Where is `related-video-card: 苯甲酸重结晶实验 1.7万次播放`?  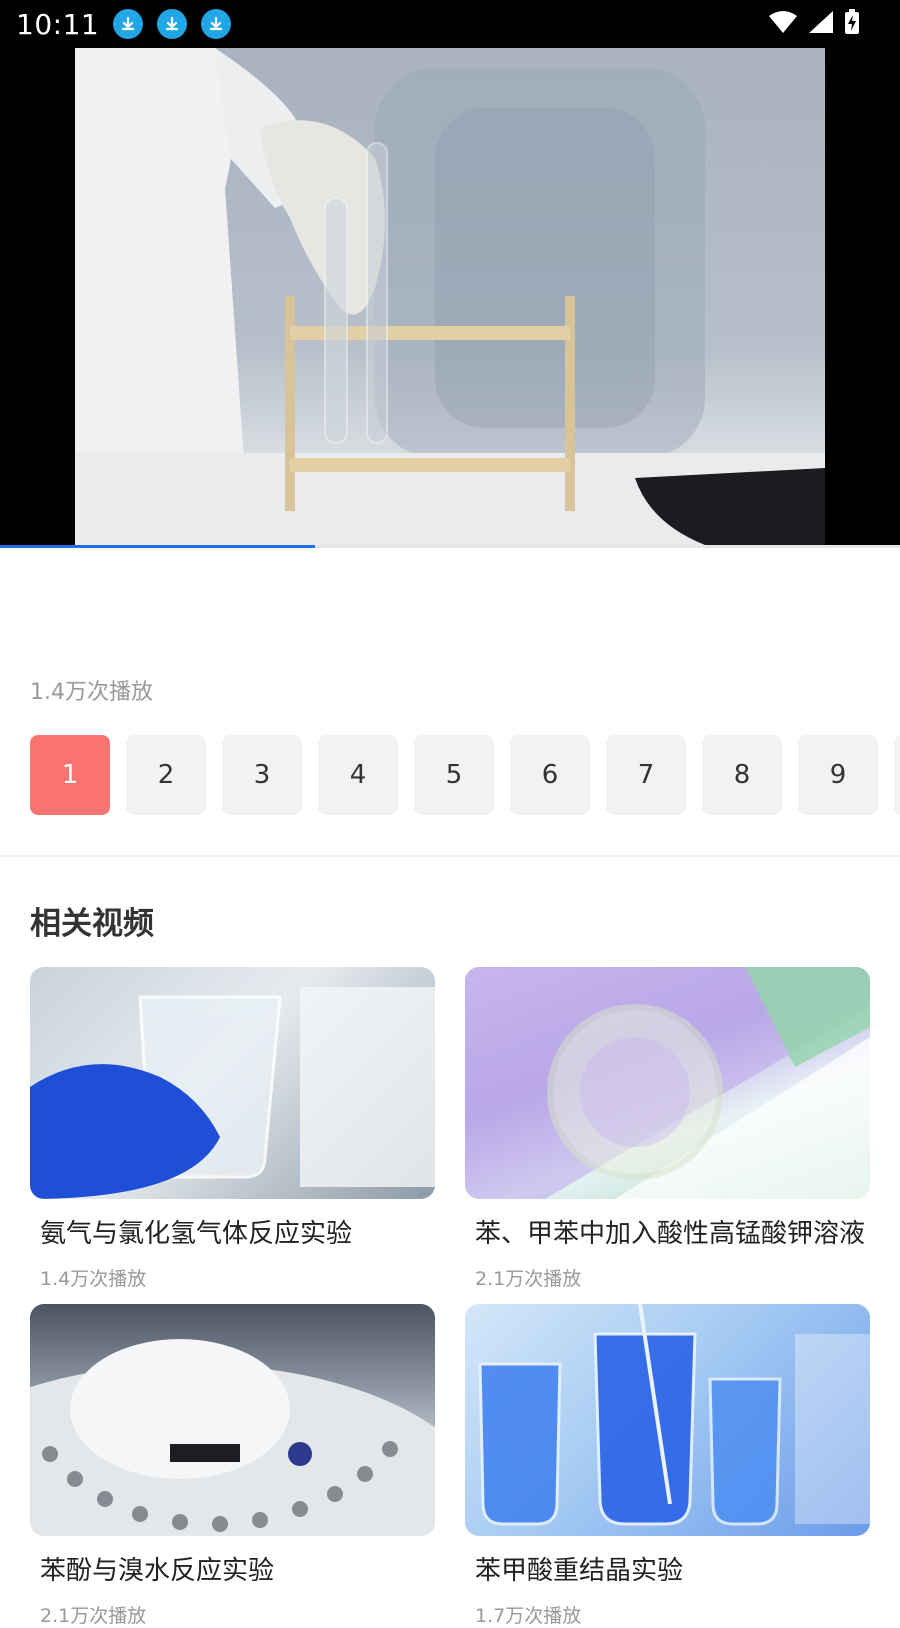 related-video-card: 苯甲酸重结晶实验 1.7万次播放 is located at coordinates (667, 1466).